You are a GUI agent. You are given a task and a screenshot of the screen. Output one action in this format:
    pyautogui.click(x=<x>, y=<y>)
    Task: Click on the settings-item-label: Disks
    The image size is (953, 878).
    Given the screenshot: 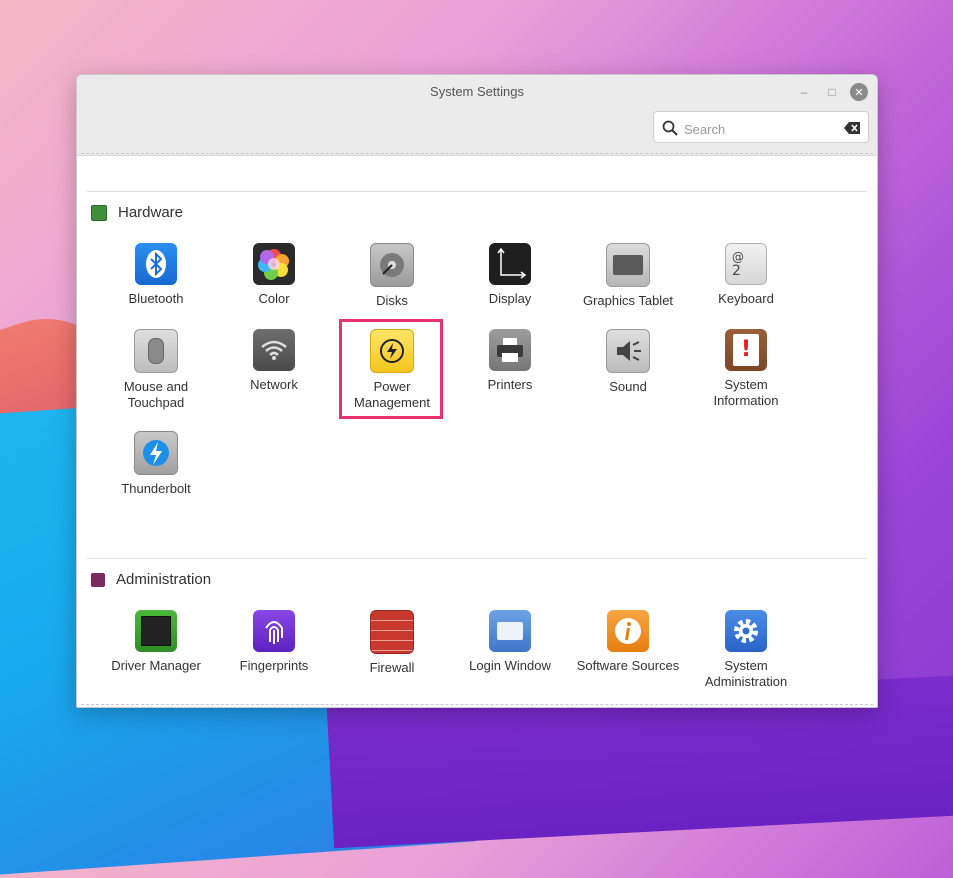 What is the action you would take?
    pyautogui.click(x=392, y=300)
    